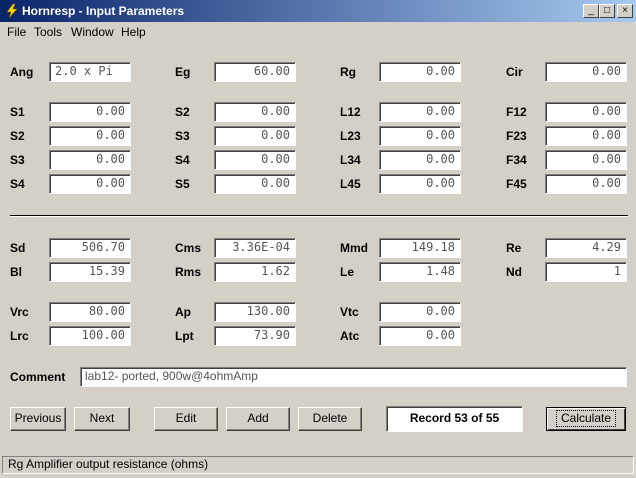 Image resolution: width=636 pixels, height=478 pixels. I want to click on l34-field: 0.00, so click(420, 160).